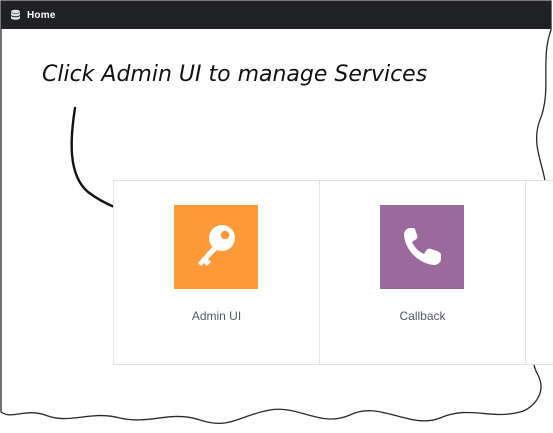 The width and height of the screenshot is (553, 433). Describe the element at coordinates (235, 74) in the screenshot. I see `annotation-text: Click Admin UI to manage Services` at that location.